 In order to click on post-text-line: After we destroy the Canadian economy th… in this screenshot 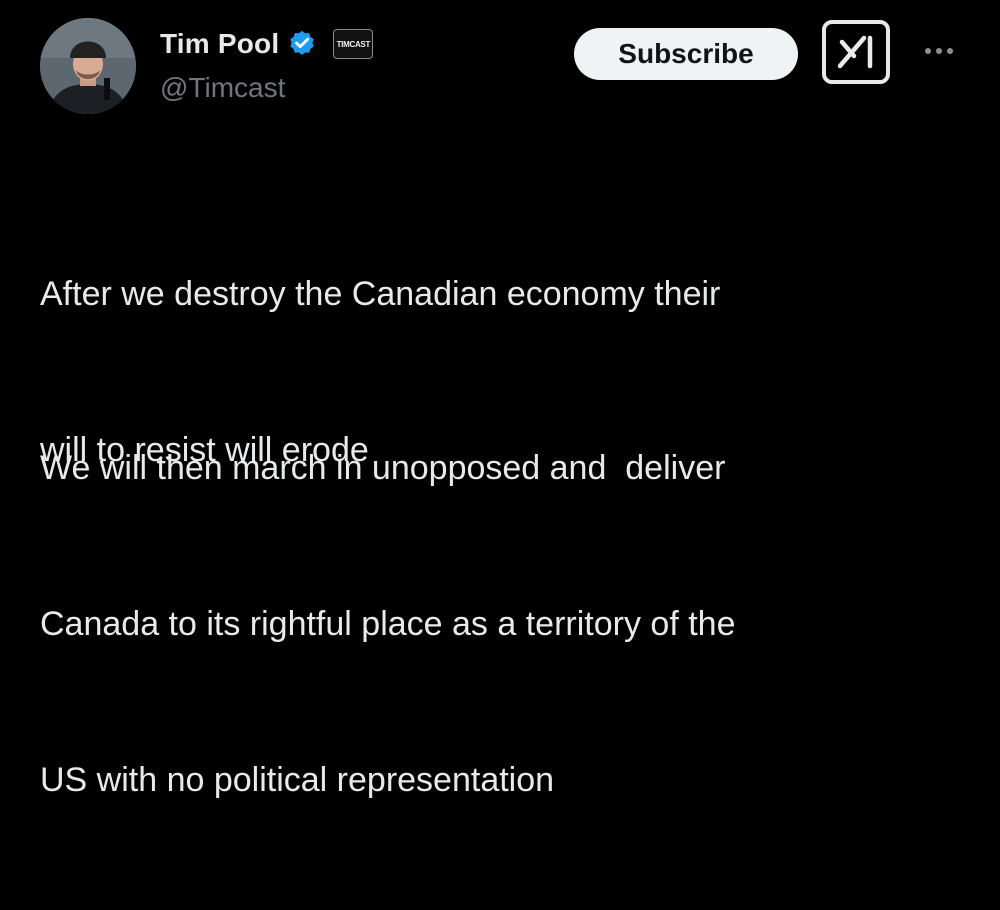, I will do `click(380, 294)`.